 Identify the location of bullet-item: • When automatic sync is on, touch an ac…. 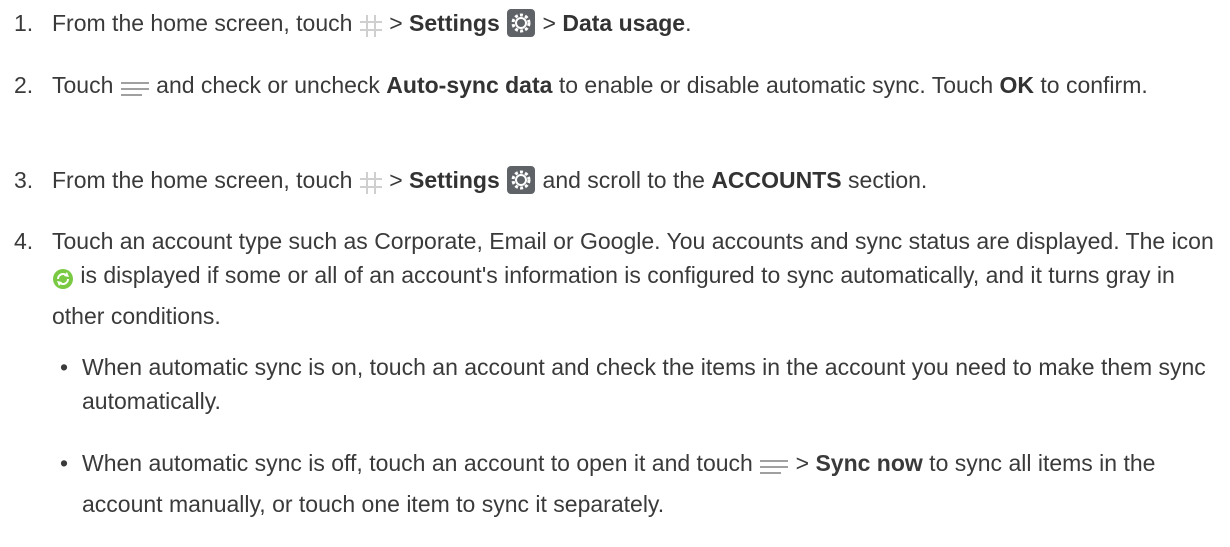
(635, 384).